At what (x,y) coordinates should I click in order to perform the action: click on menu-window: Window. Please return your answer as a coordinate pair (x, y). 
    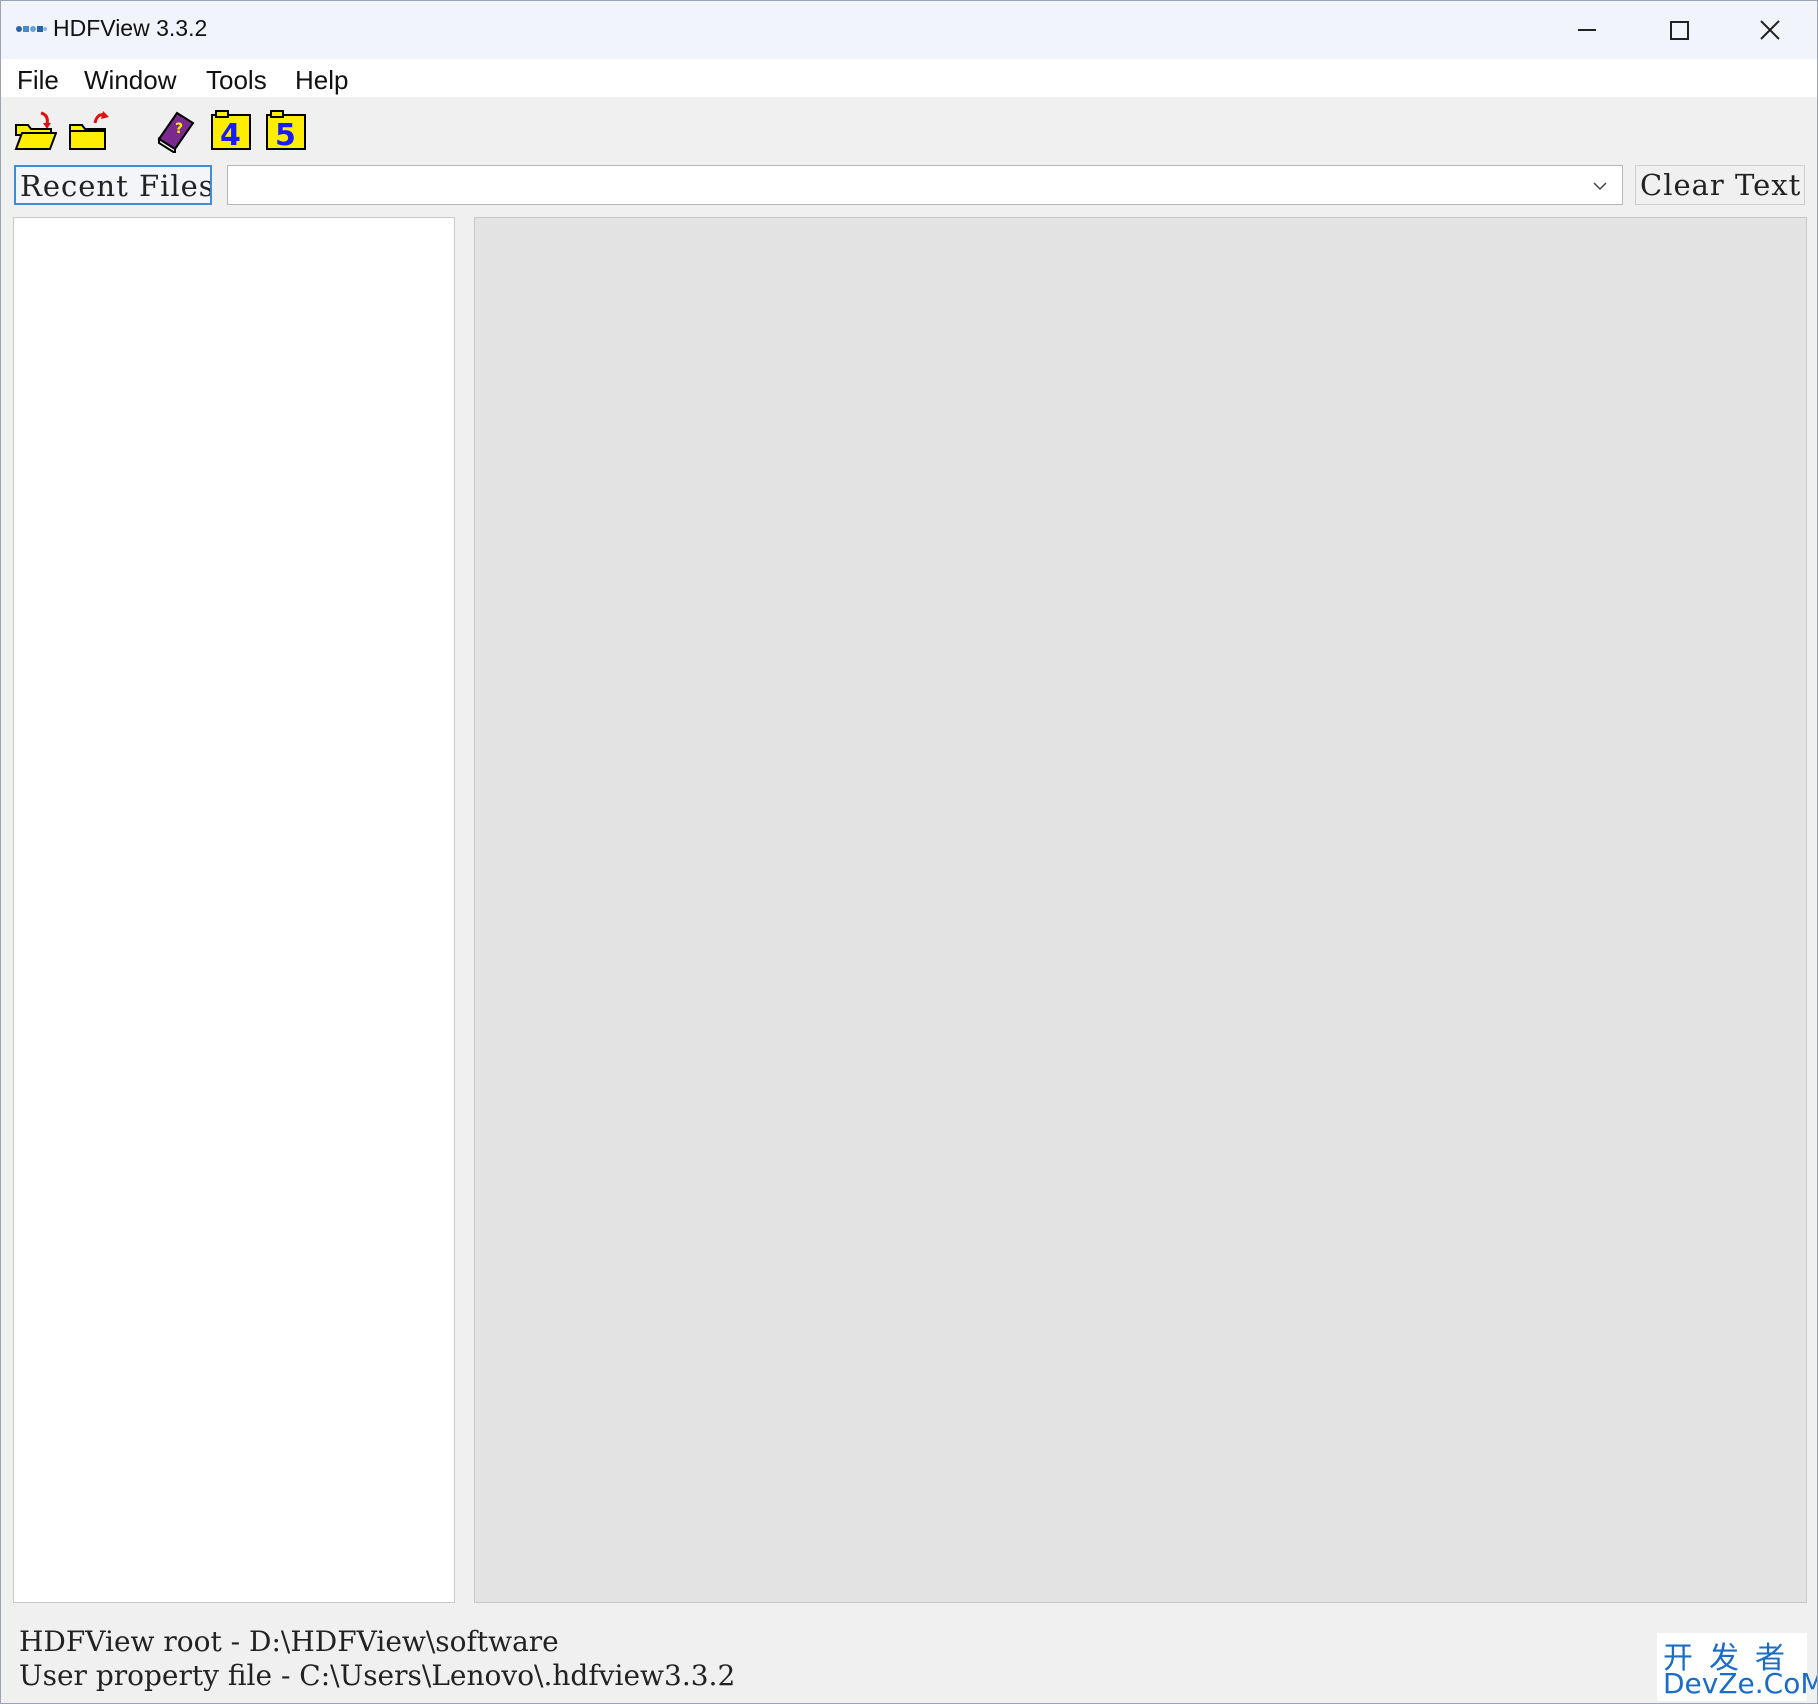
    Looking at the image, I should click on (130, 80).